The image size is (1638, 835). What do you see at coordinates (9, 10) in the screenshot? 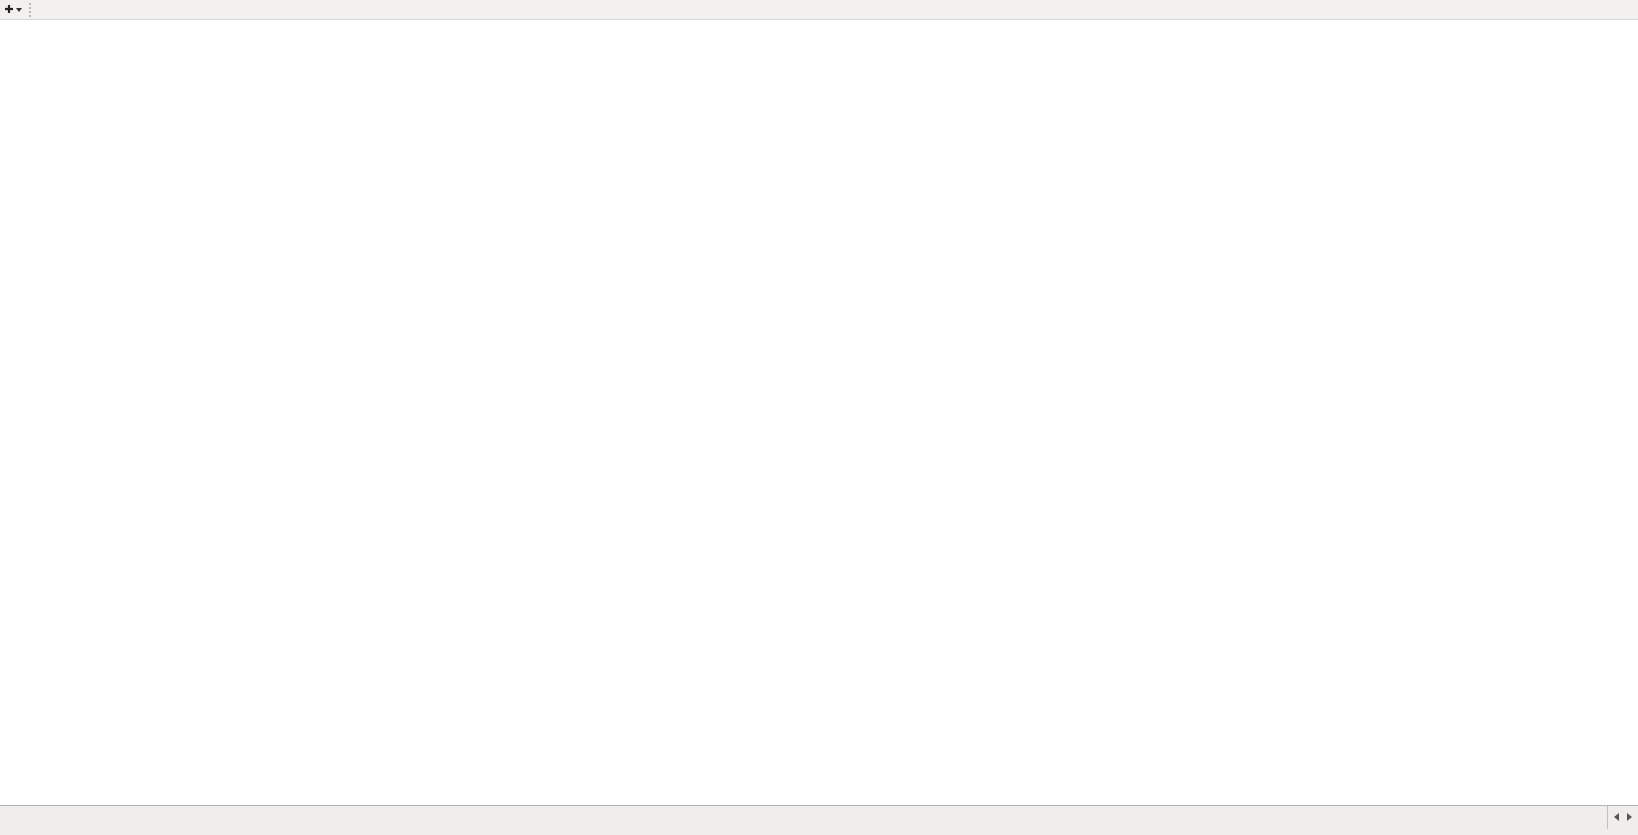
I see `cursor-crosshair-icon: ✚` at bounding box center [9, 10].